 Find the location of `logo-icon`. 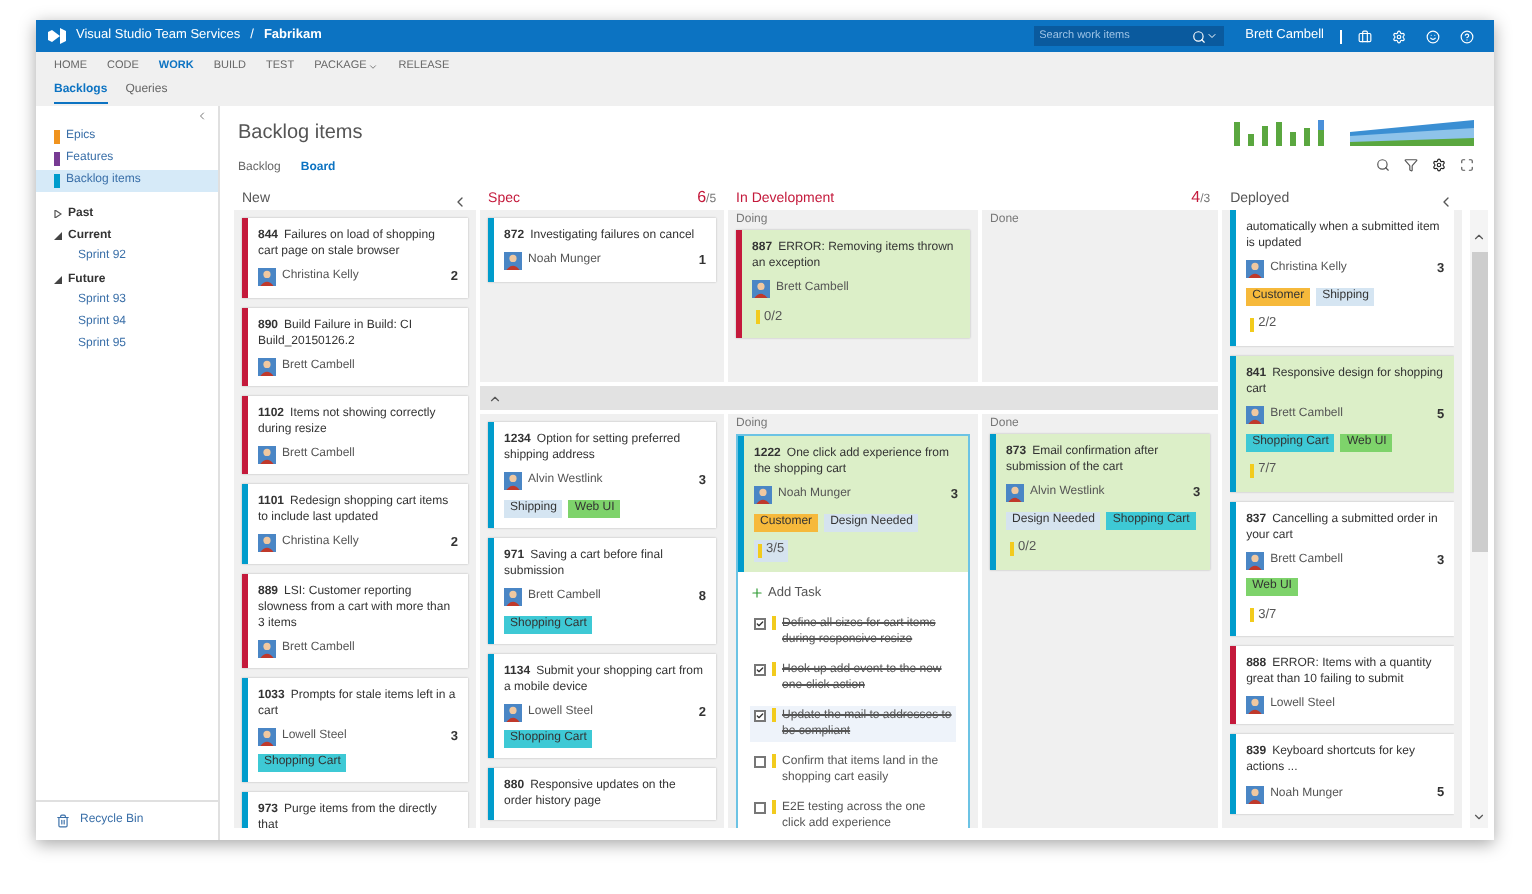

logo-icon is located at coordinates (57, 36).